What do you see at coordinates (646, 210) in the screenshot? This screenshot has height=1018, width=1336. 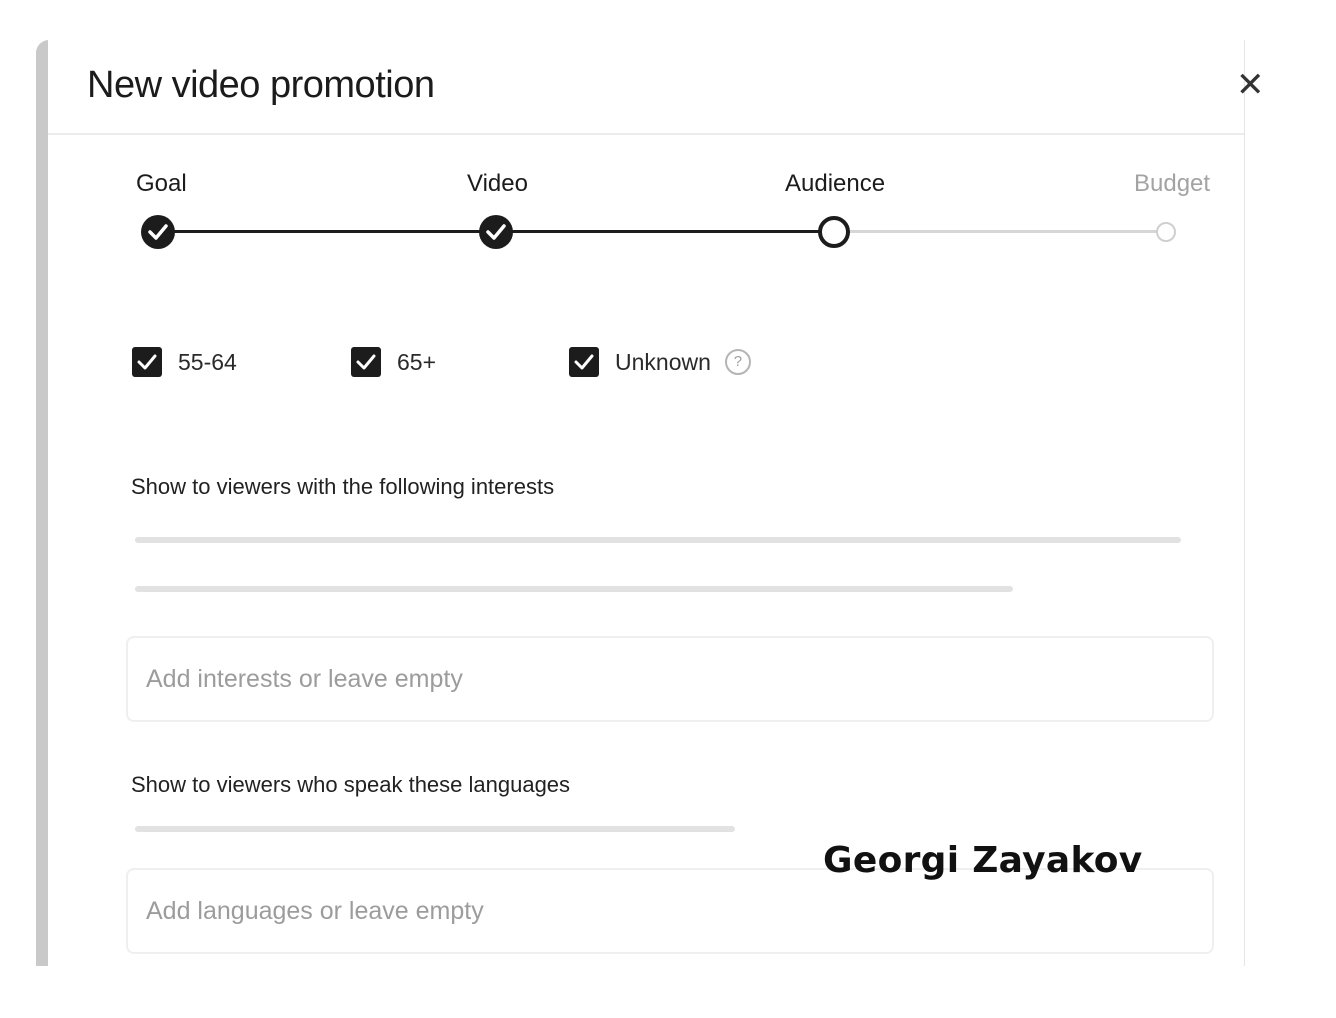 I see `progress-stepper: Goal Video Audience Budget` at bounding box center [646, 210].